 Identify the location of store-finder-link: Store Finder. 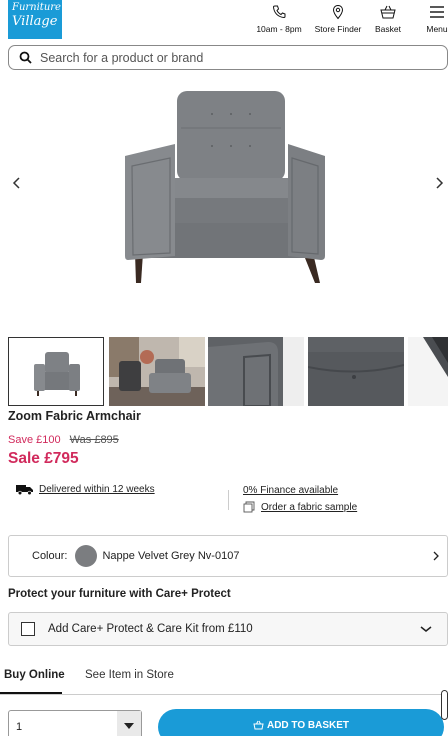
(338, 19).